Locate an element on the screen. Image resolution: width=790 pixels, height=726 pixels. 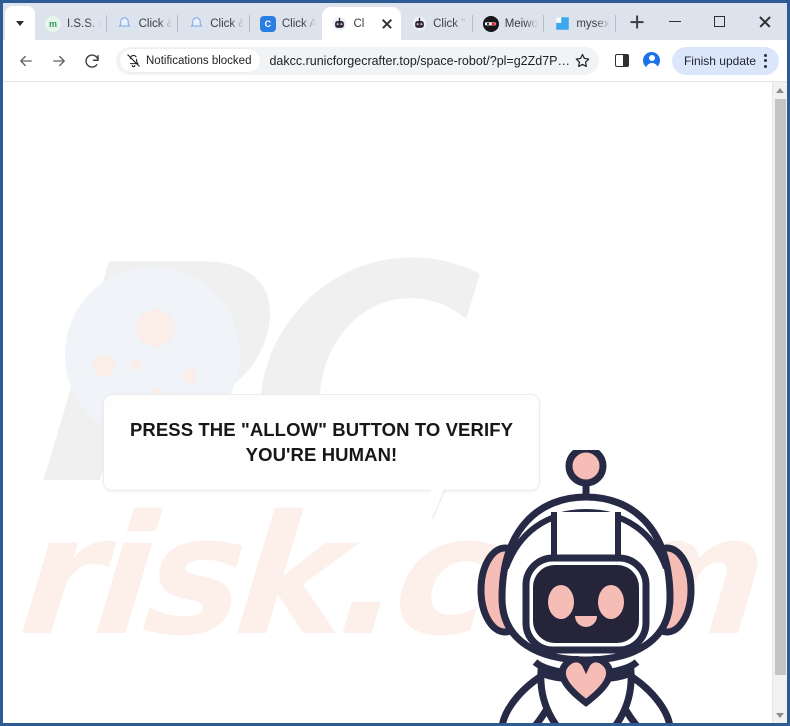
finish-update-button: Finish update is located at coordinates (725, 60).